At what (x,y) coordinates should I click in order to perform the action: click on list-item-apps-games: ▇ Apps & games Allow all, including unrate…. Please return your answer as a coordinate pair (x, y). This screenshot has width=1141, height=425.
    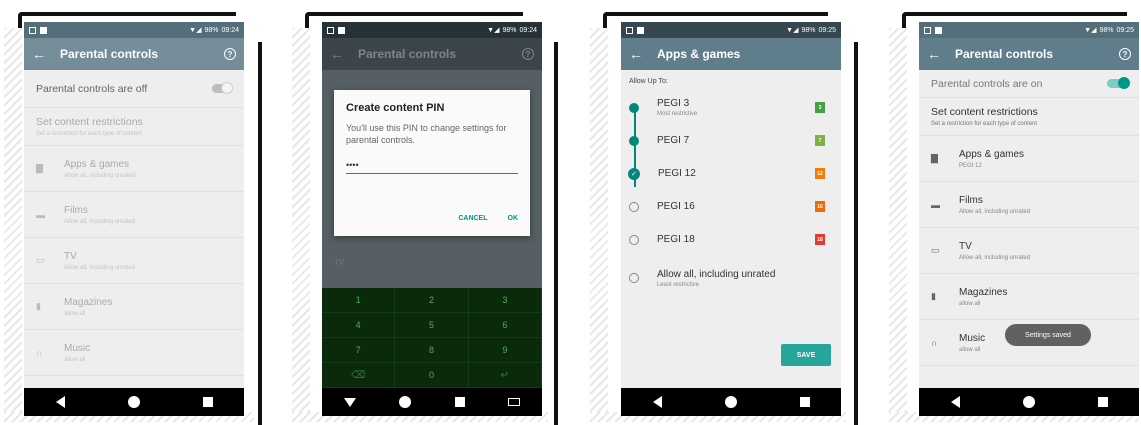
    Looking at the image, I should click on (134, 169).